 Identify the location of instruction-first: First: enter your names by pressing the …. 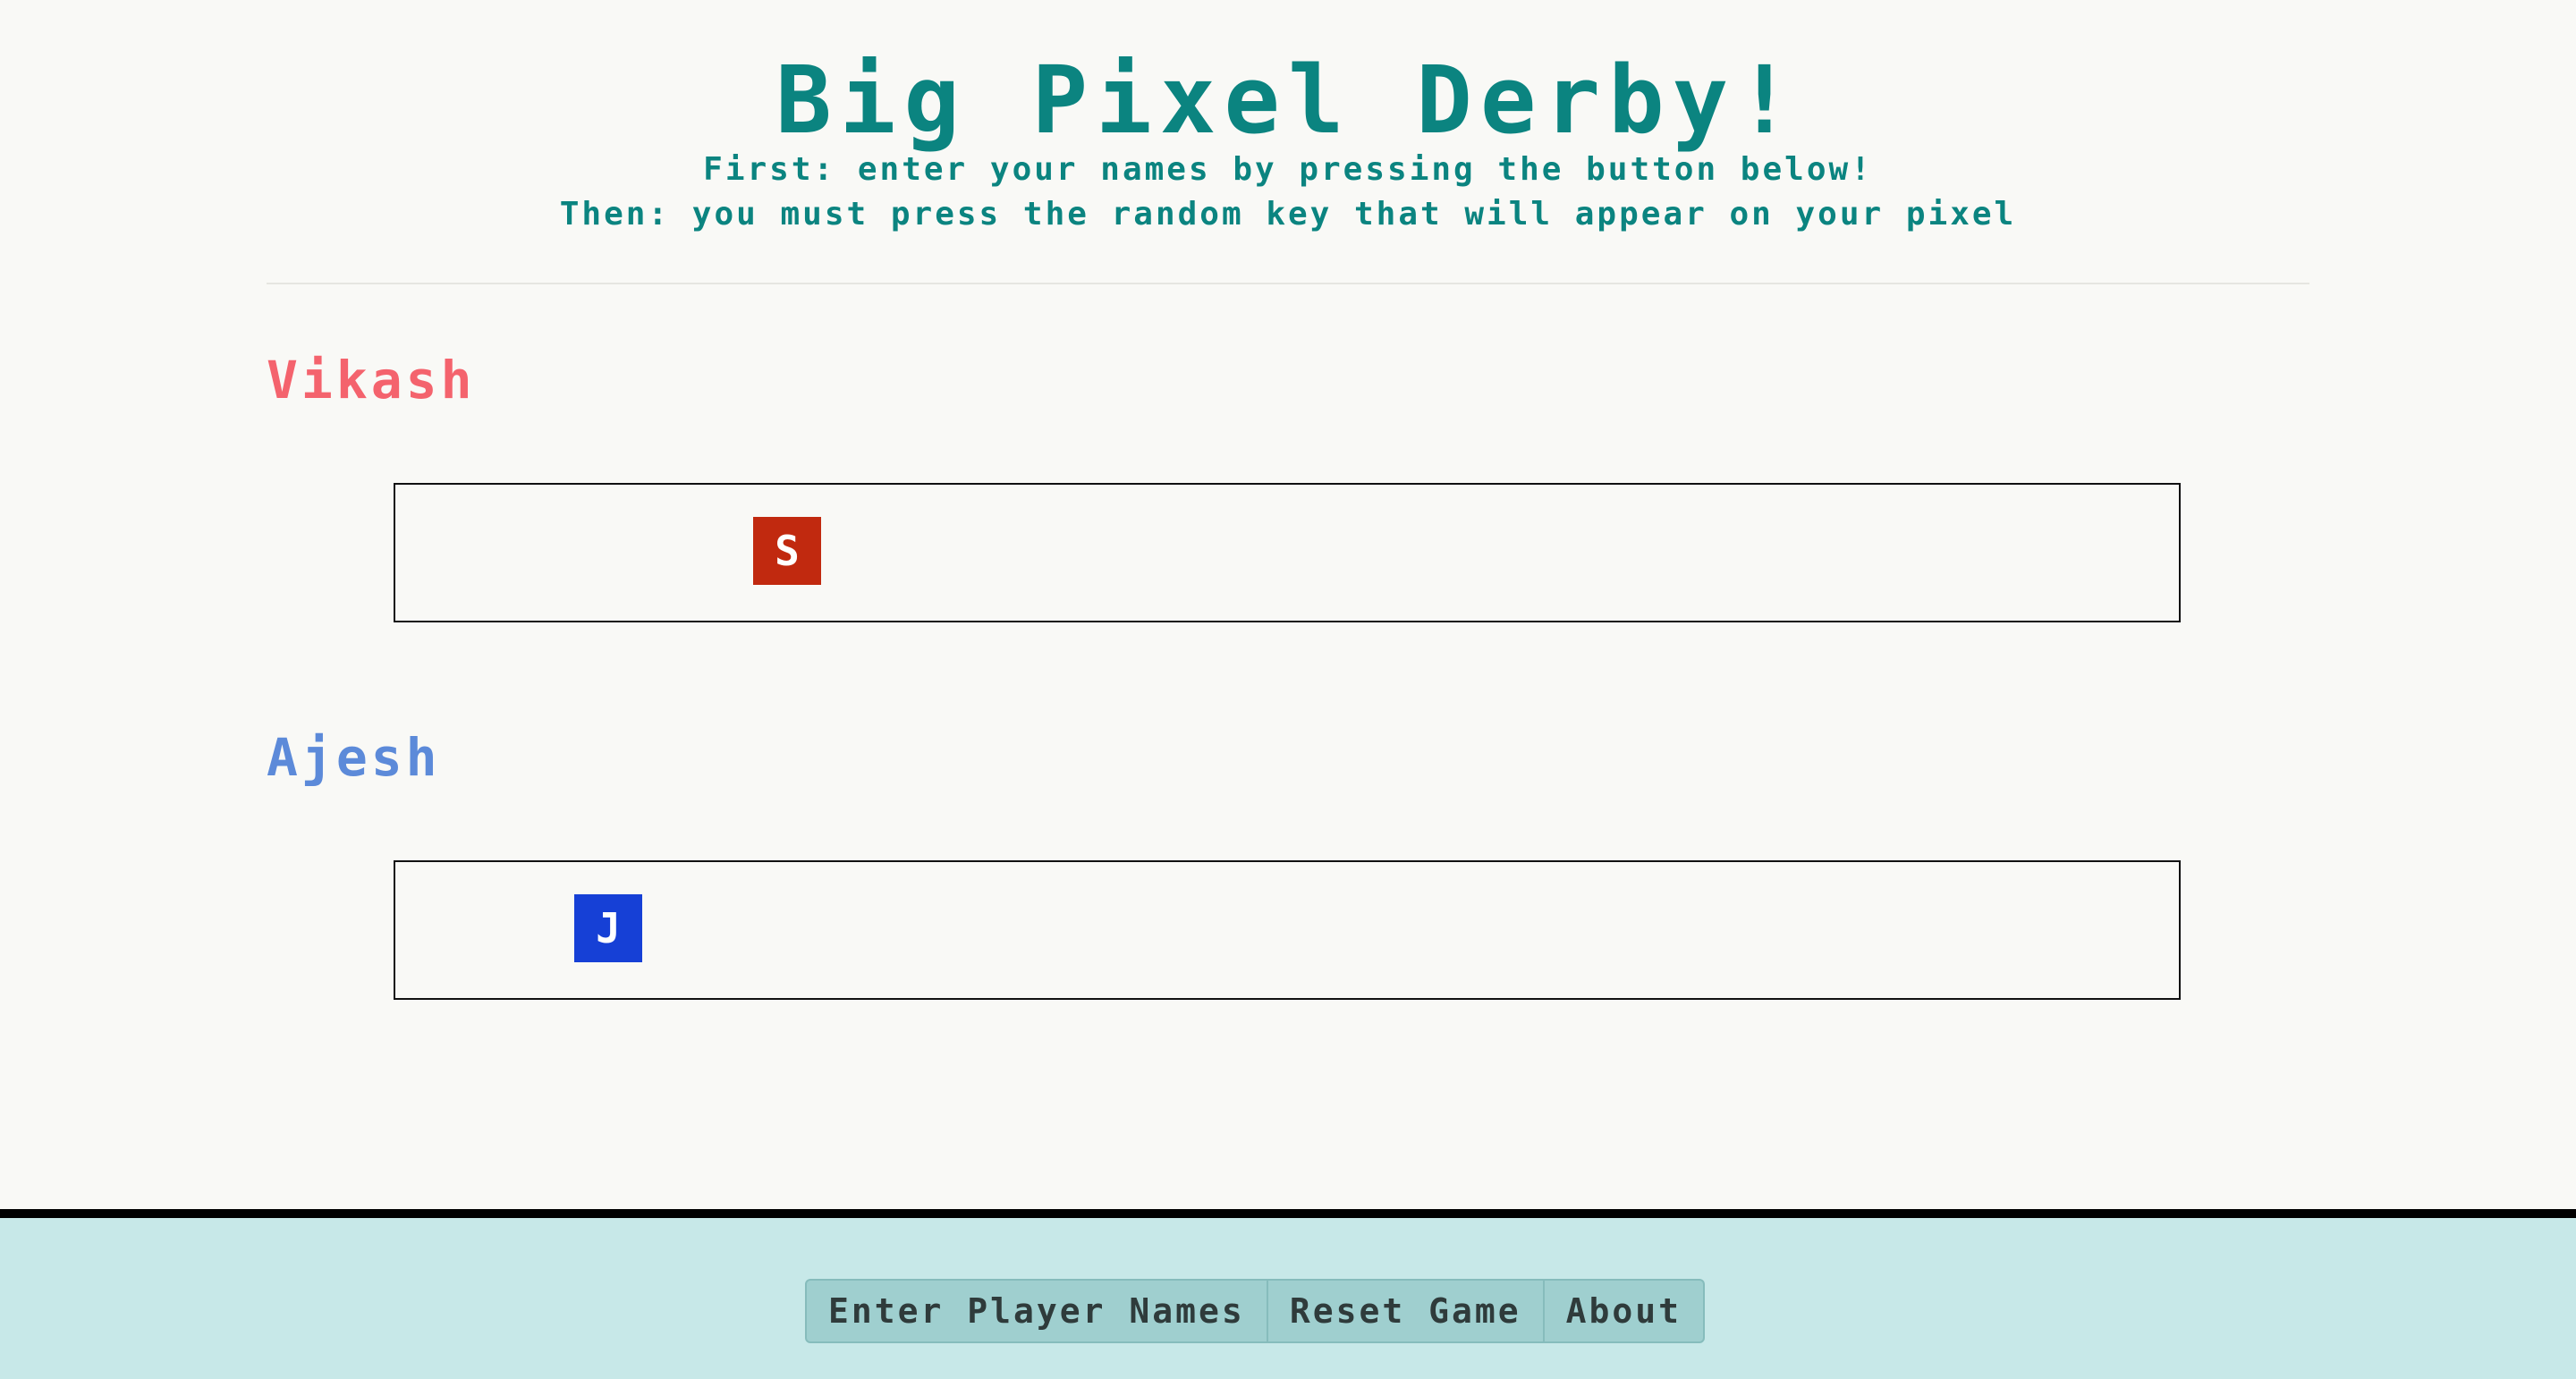
(1288, 169).